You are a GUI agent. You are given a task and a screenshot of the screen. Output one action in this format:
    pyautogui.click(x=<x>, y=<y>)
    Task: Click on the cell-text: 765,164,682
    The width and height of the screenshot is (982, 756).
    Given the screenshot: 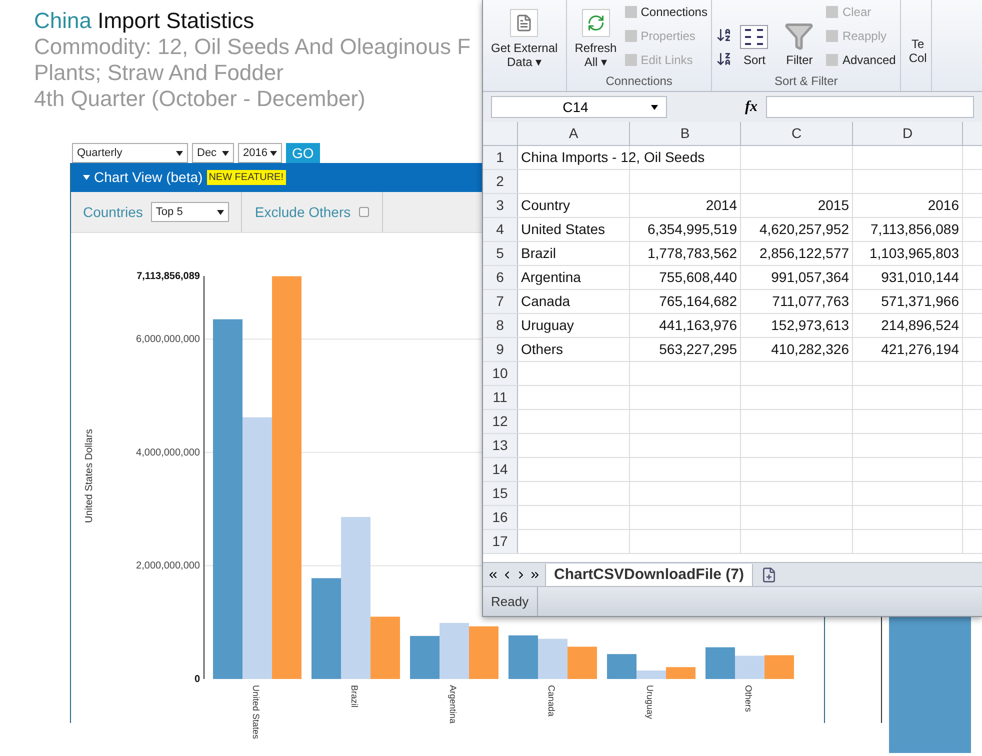 What is the action you would take?
    pyautogui.click(x=698, y=301)
    